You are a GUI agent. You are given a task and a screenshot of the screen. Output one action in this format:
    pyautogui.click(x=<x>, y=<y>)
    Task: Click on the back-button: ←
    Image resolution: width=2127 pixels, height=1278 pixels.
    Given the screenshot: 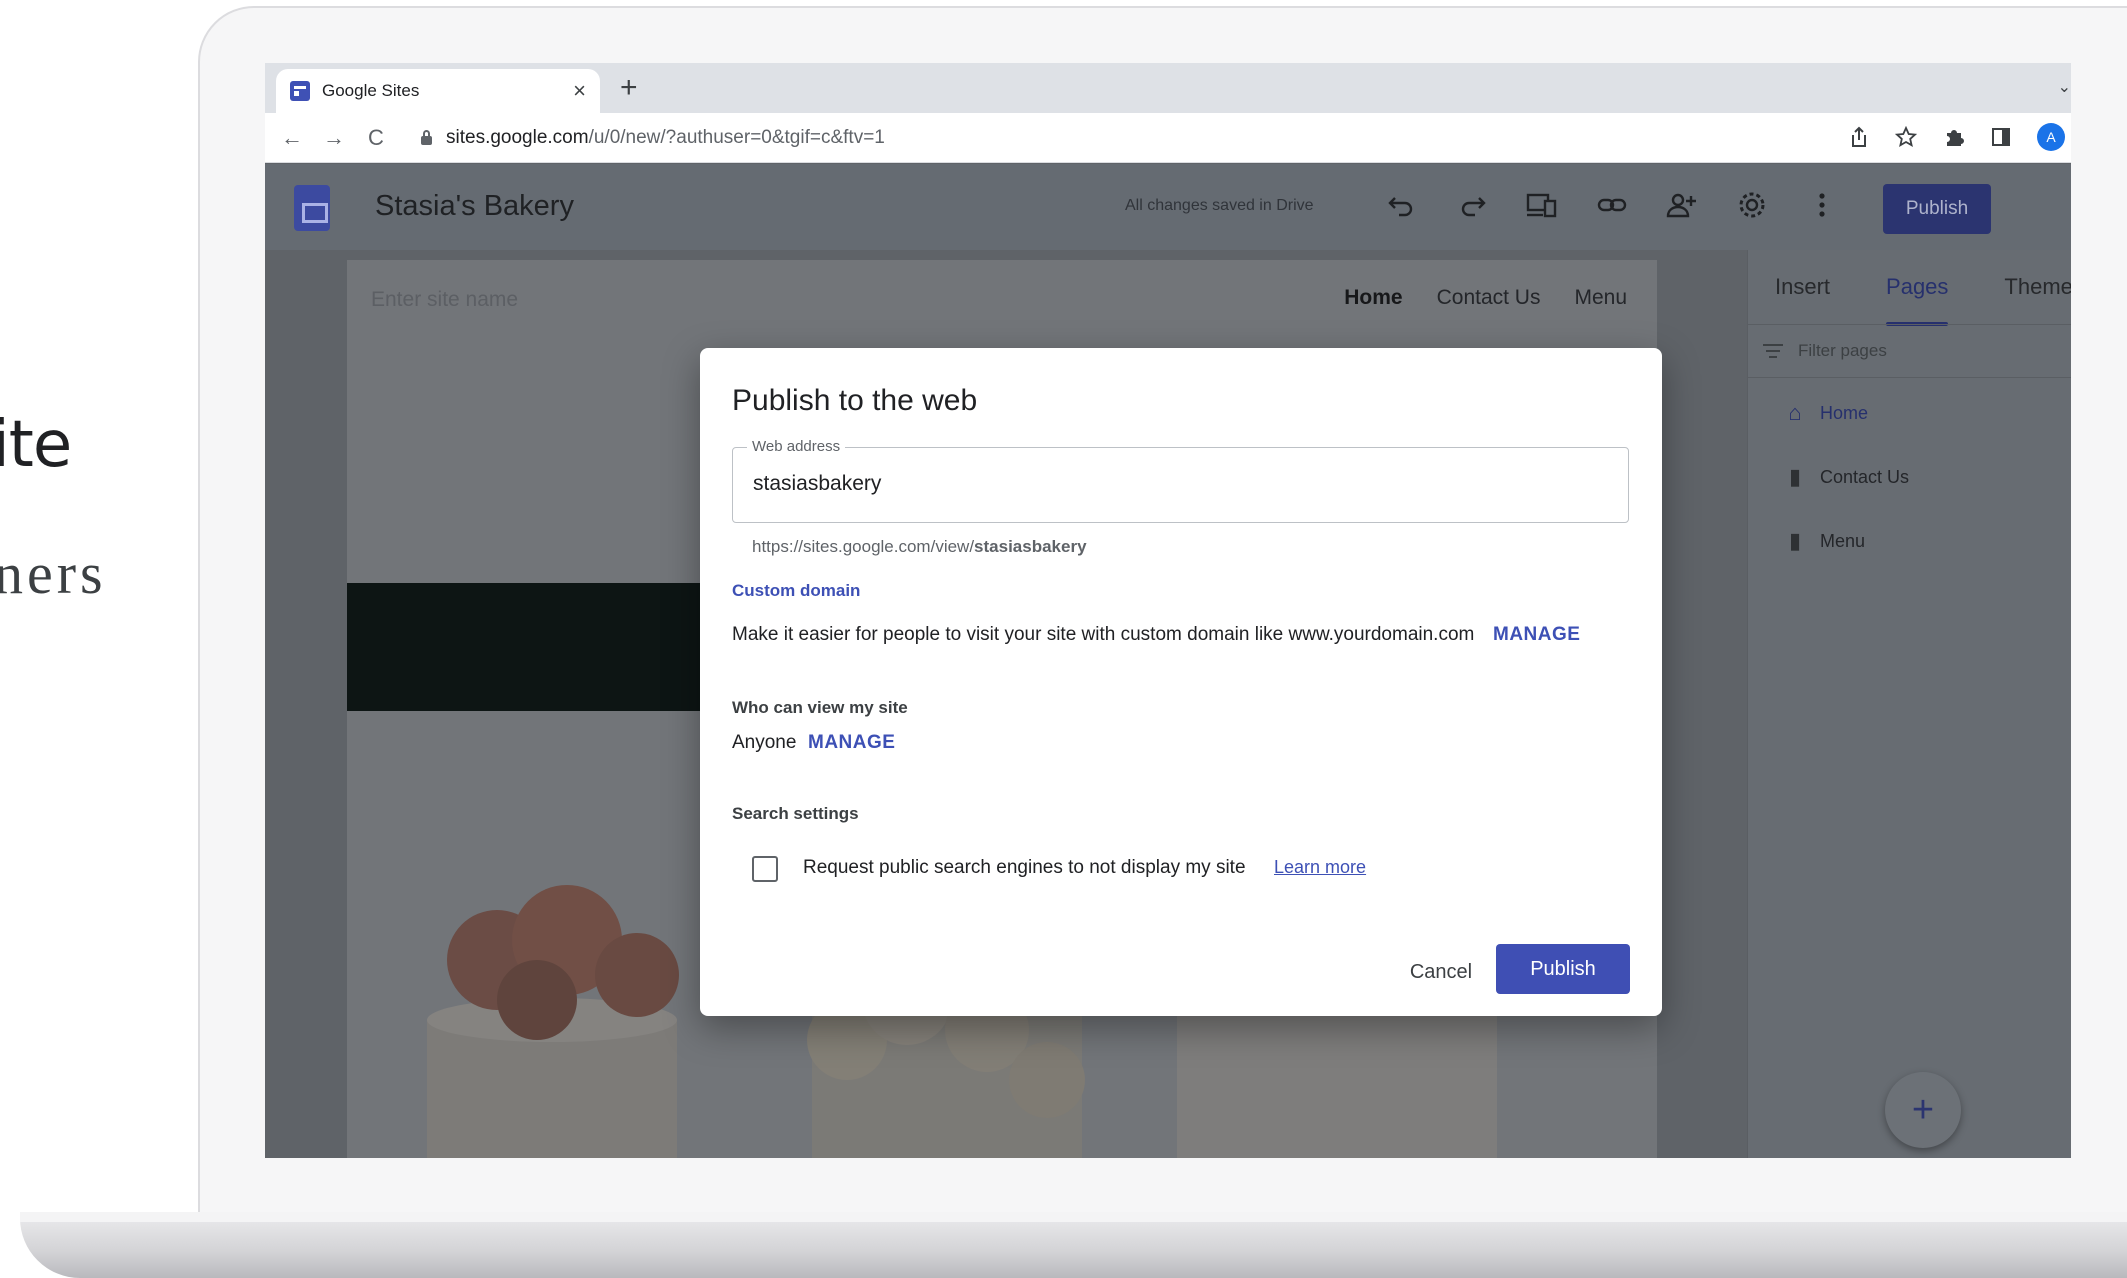 What is the action you would take?
    pyautogui.click(x=292, y=138)
    